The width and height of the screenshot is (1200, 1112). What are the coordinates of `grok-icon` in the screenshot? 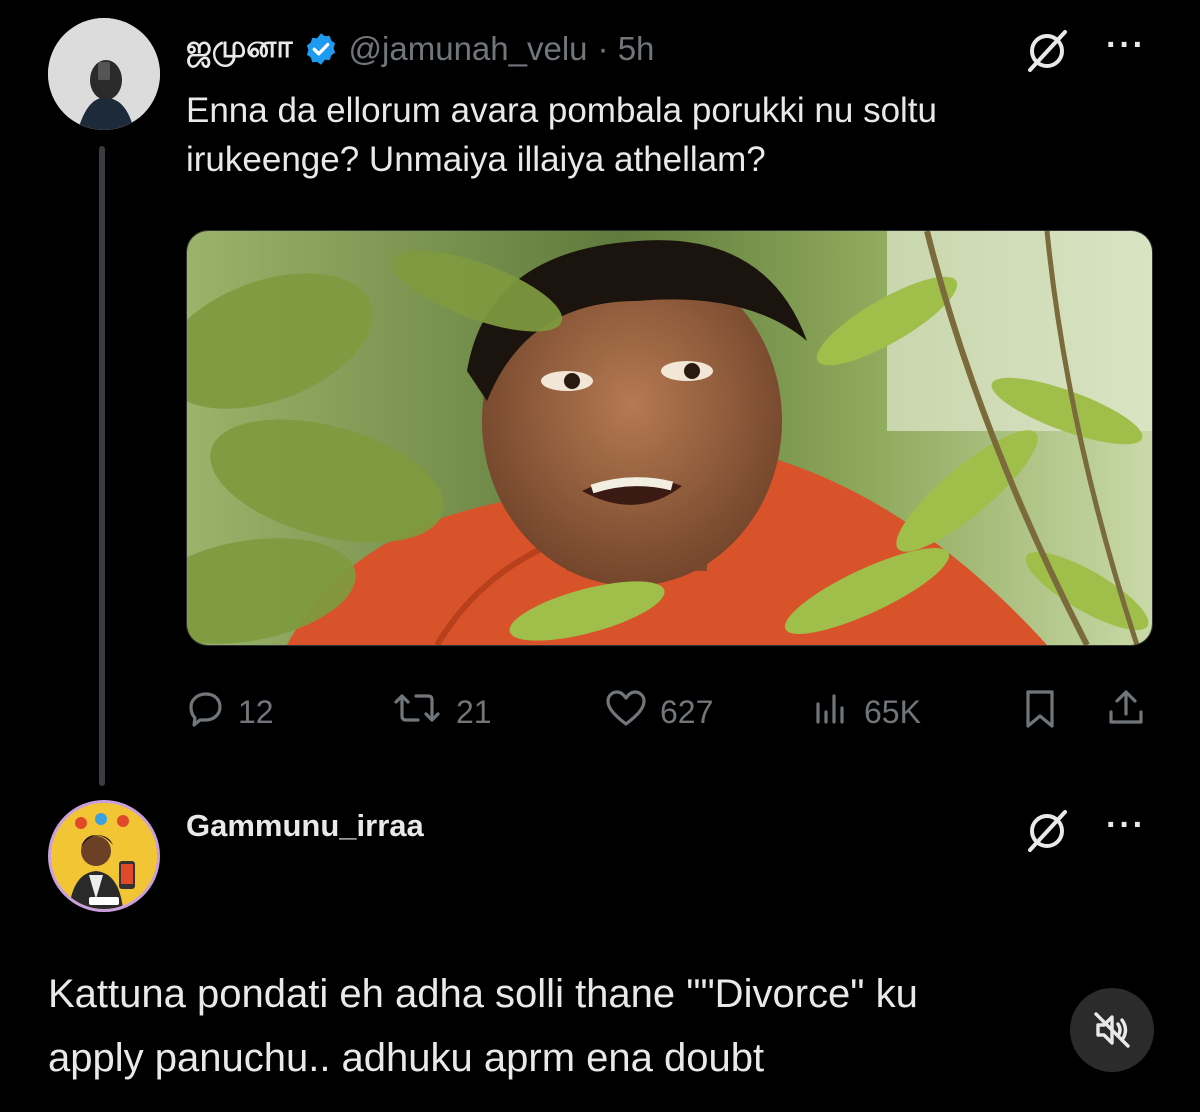 It's located at (1047, 53).